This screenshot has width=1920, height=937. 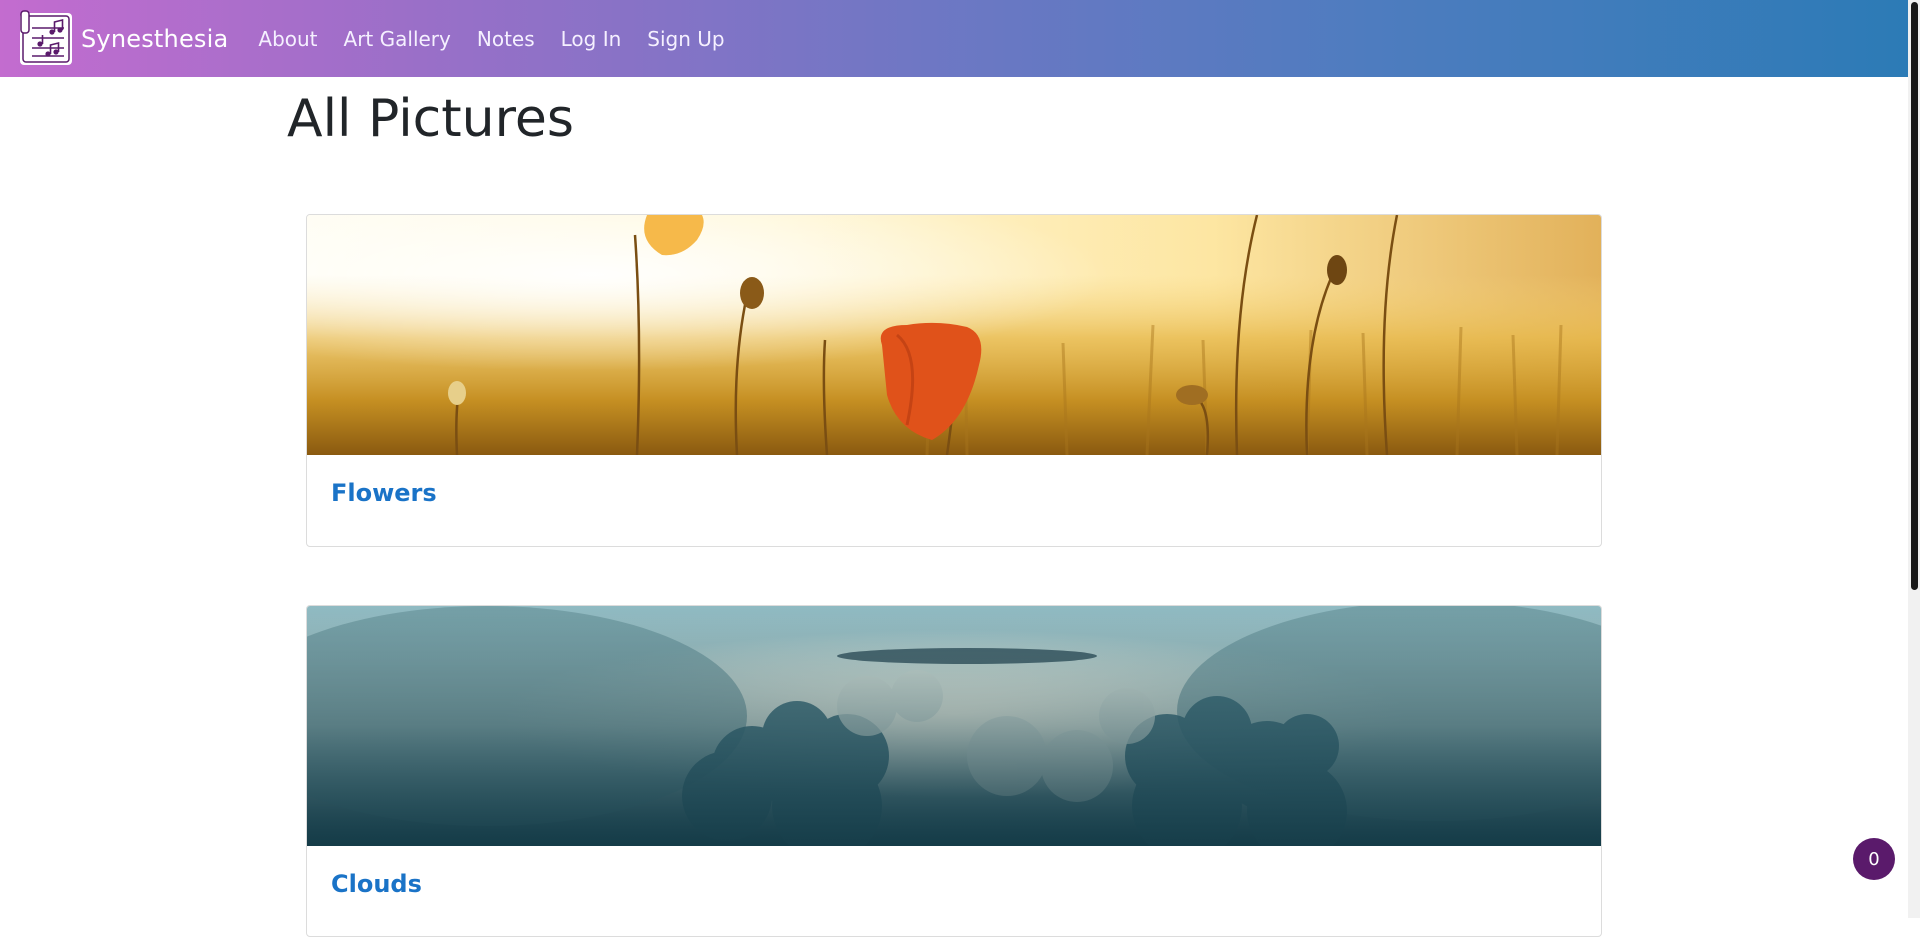 What do you see at coordinates (954, 481) in the screenshot?
I see `card-title-flowers: Flowers` at bounding box center [954, 481].